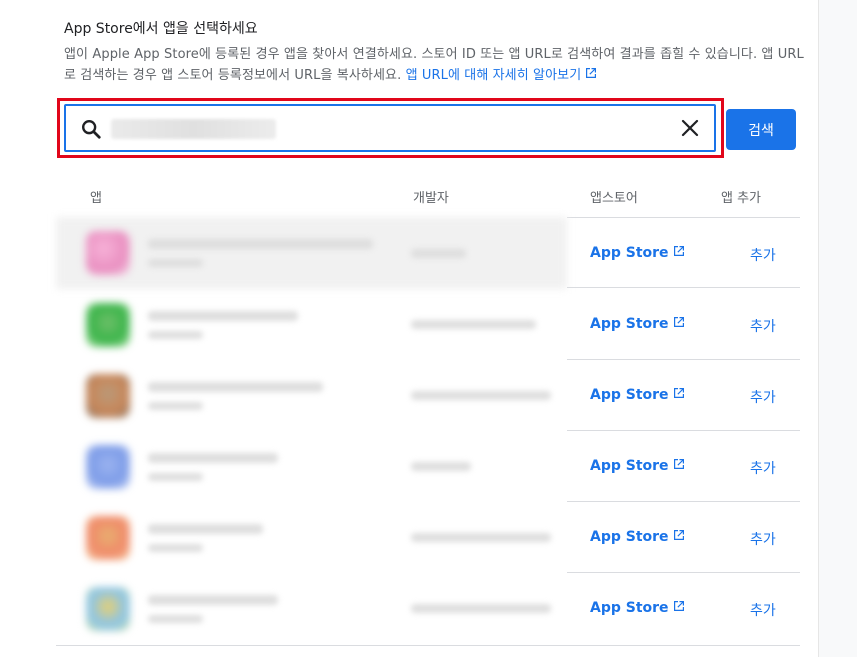 The image size is (857, 657). What do you see at coordinates (690, 130) in the screenshot?
I see `clear-icon` at bounding box center [690, 130].